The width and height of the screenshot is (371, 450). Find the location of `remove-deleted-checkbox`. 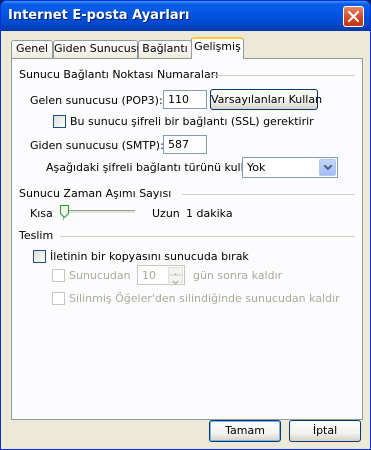

remove-deleted-checkbox is located at coordinates (58, 298).